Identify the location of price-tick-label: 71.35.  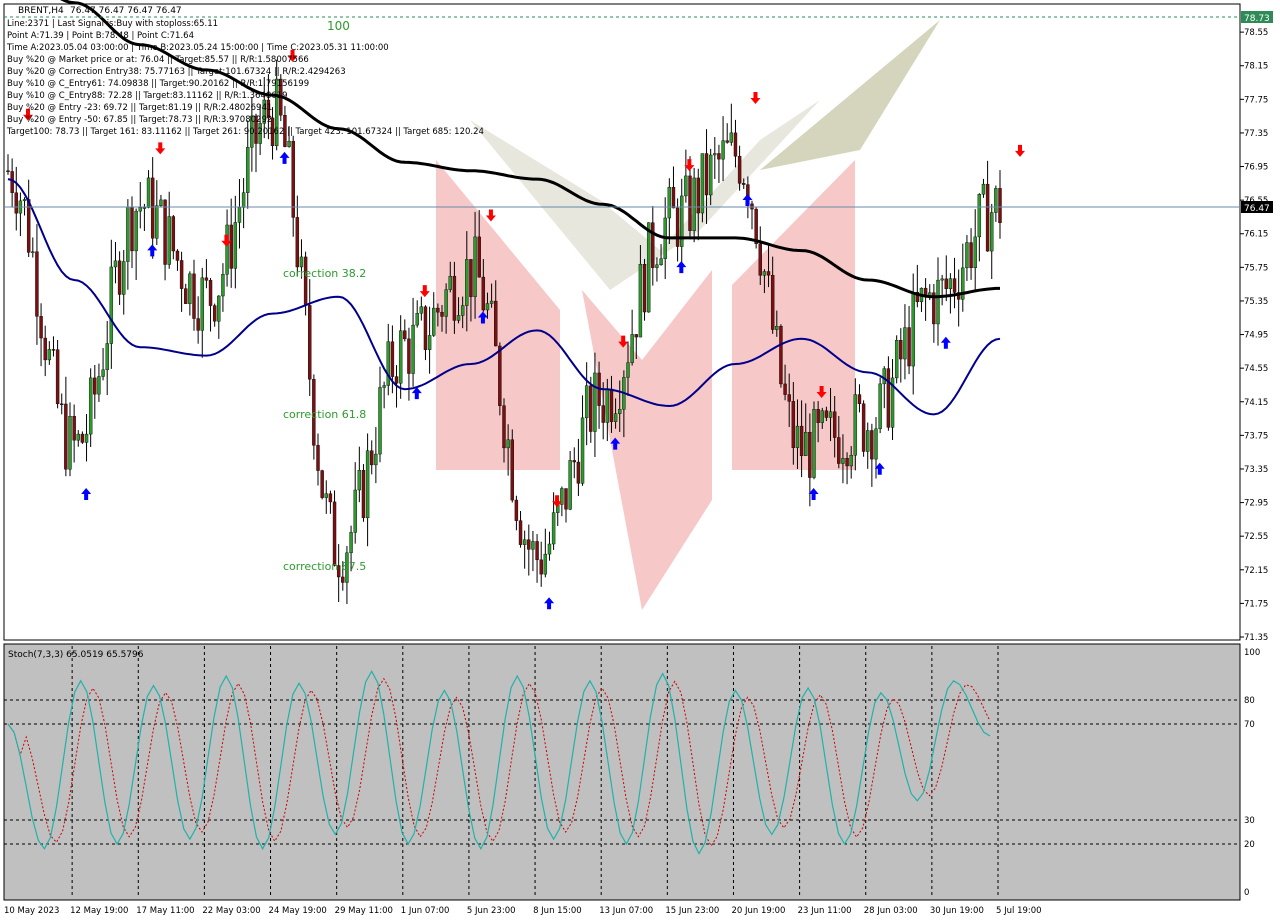
(1256, 638).